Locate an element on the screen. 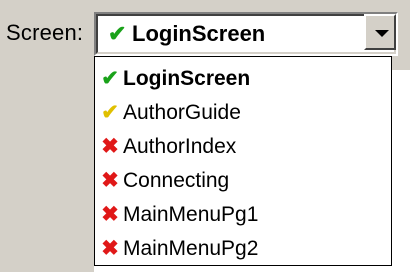 Image resolution: width=410 pixels, height=272 pixels. combobox-value-text: LoginScreen is located at coordinates (199, 33).